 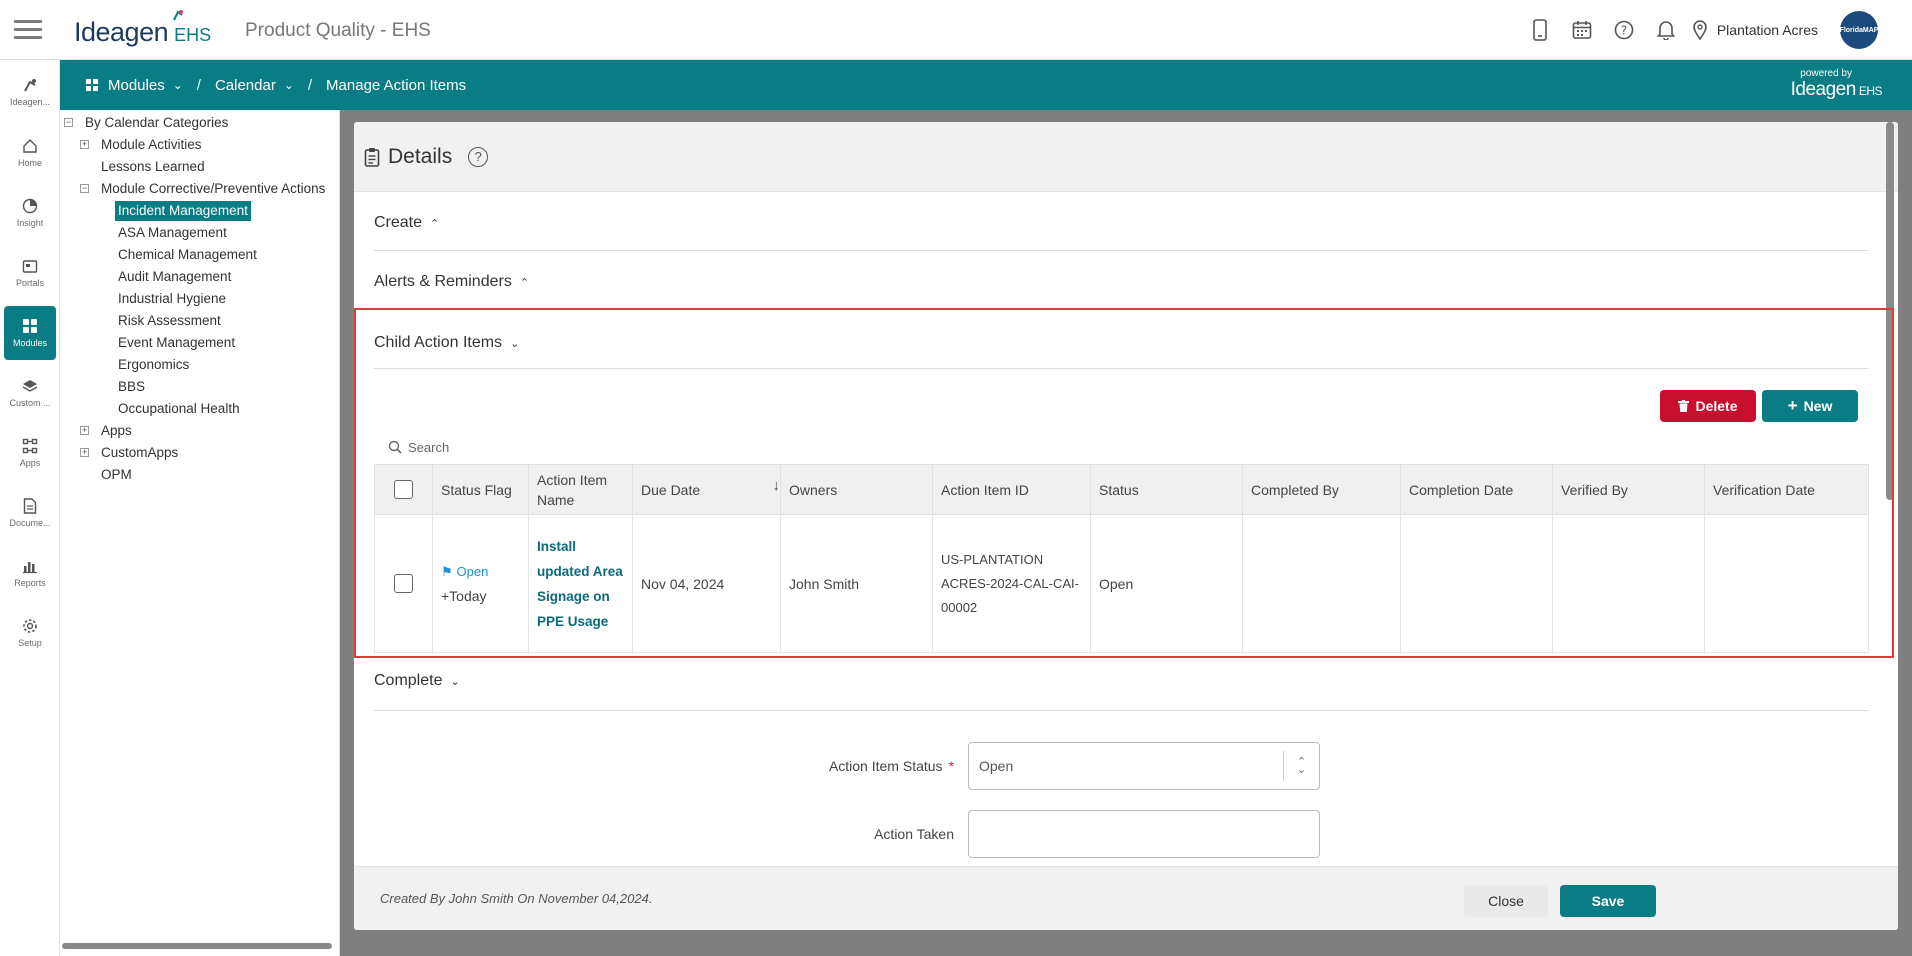 I want to click on hamburger-menu-icon, so click(x=28, y=30).